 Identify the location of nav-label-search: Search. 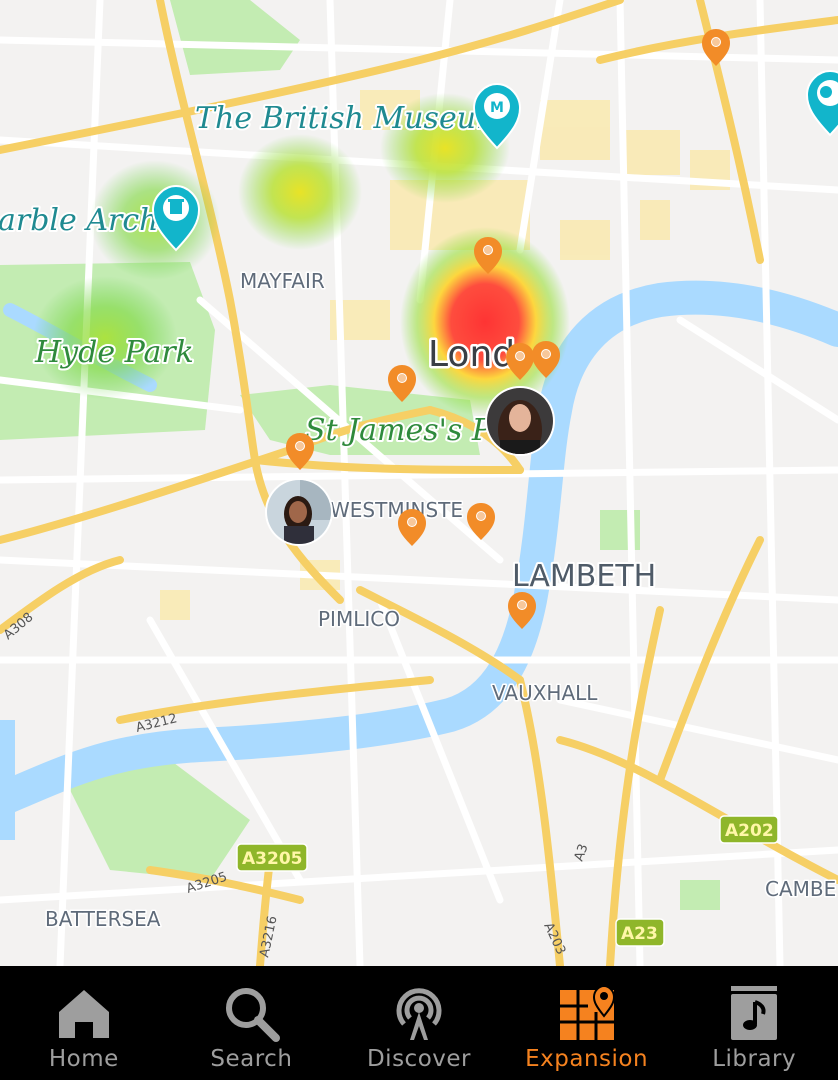
(251, 1059).